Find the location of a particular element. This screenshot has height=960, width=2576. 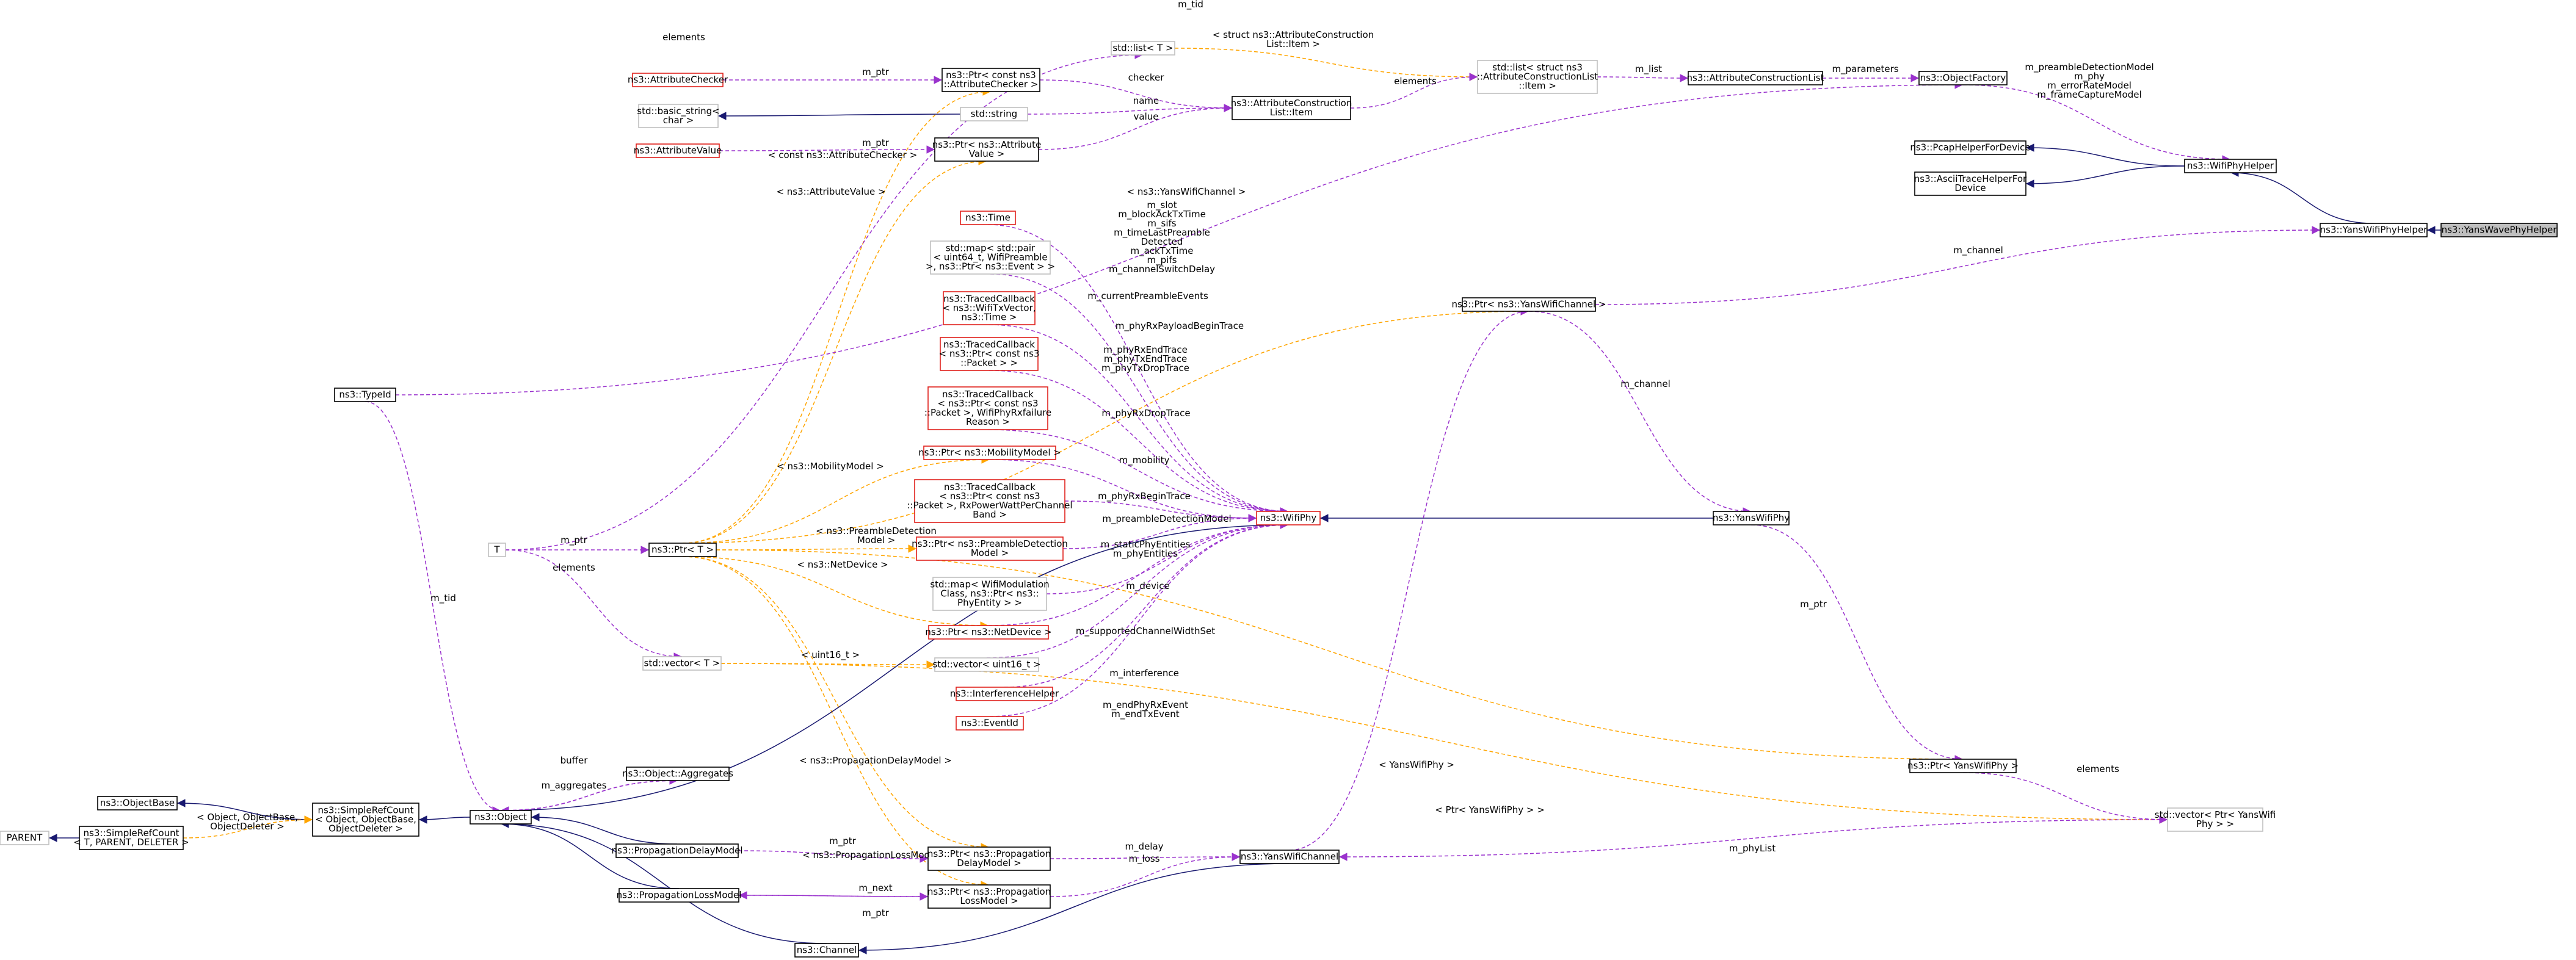

class-node-proploss: ns3::PropagationLossModel is located at coordinates (679, 895).